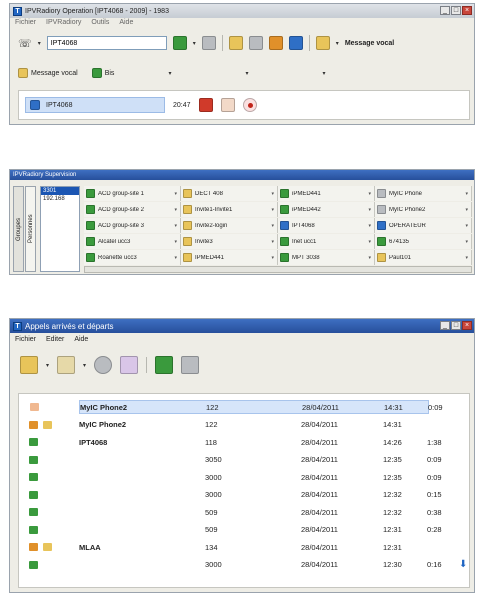  What do you see at coordinates (244, 565) in the screenshot?
I see `table-row: 3000 28/04/2011 12:30 0:16 ⬇` at bounding box center [244, 565].